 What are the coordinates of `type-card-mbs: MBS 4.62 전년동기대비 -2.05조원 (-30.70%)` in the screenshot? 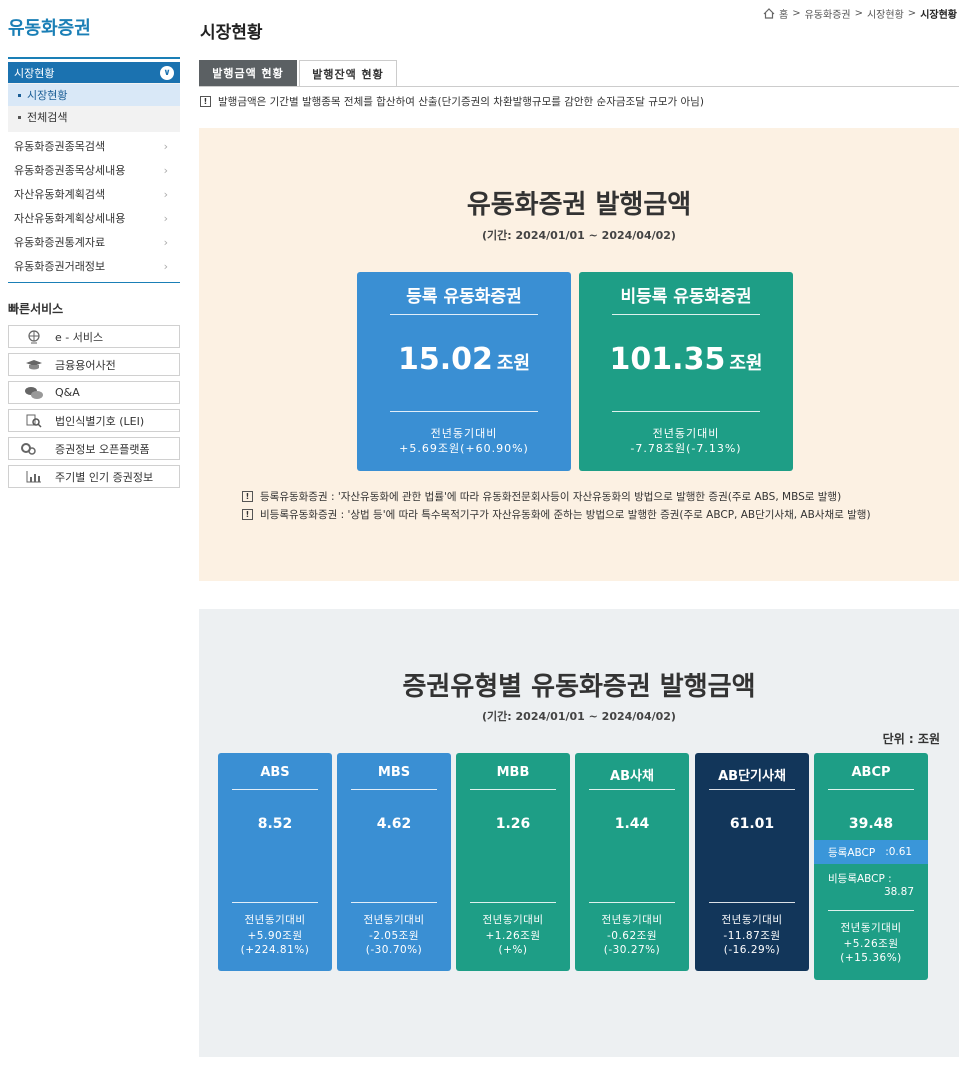 It's located at (394, 862).